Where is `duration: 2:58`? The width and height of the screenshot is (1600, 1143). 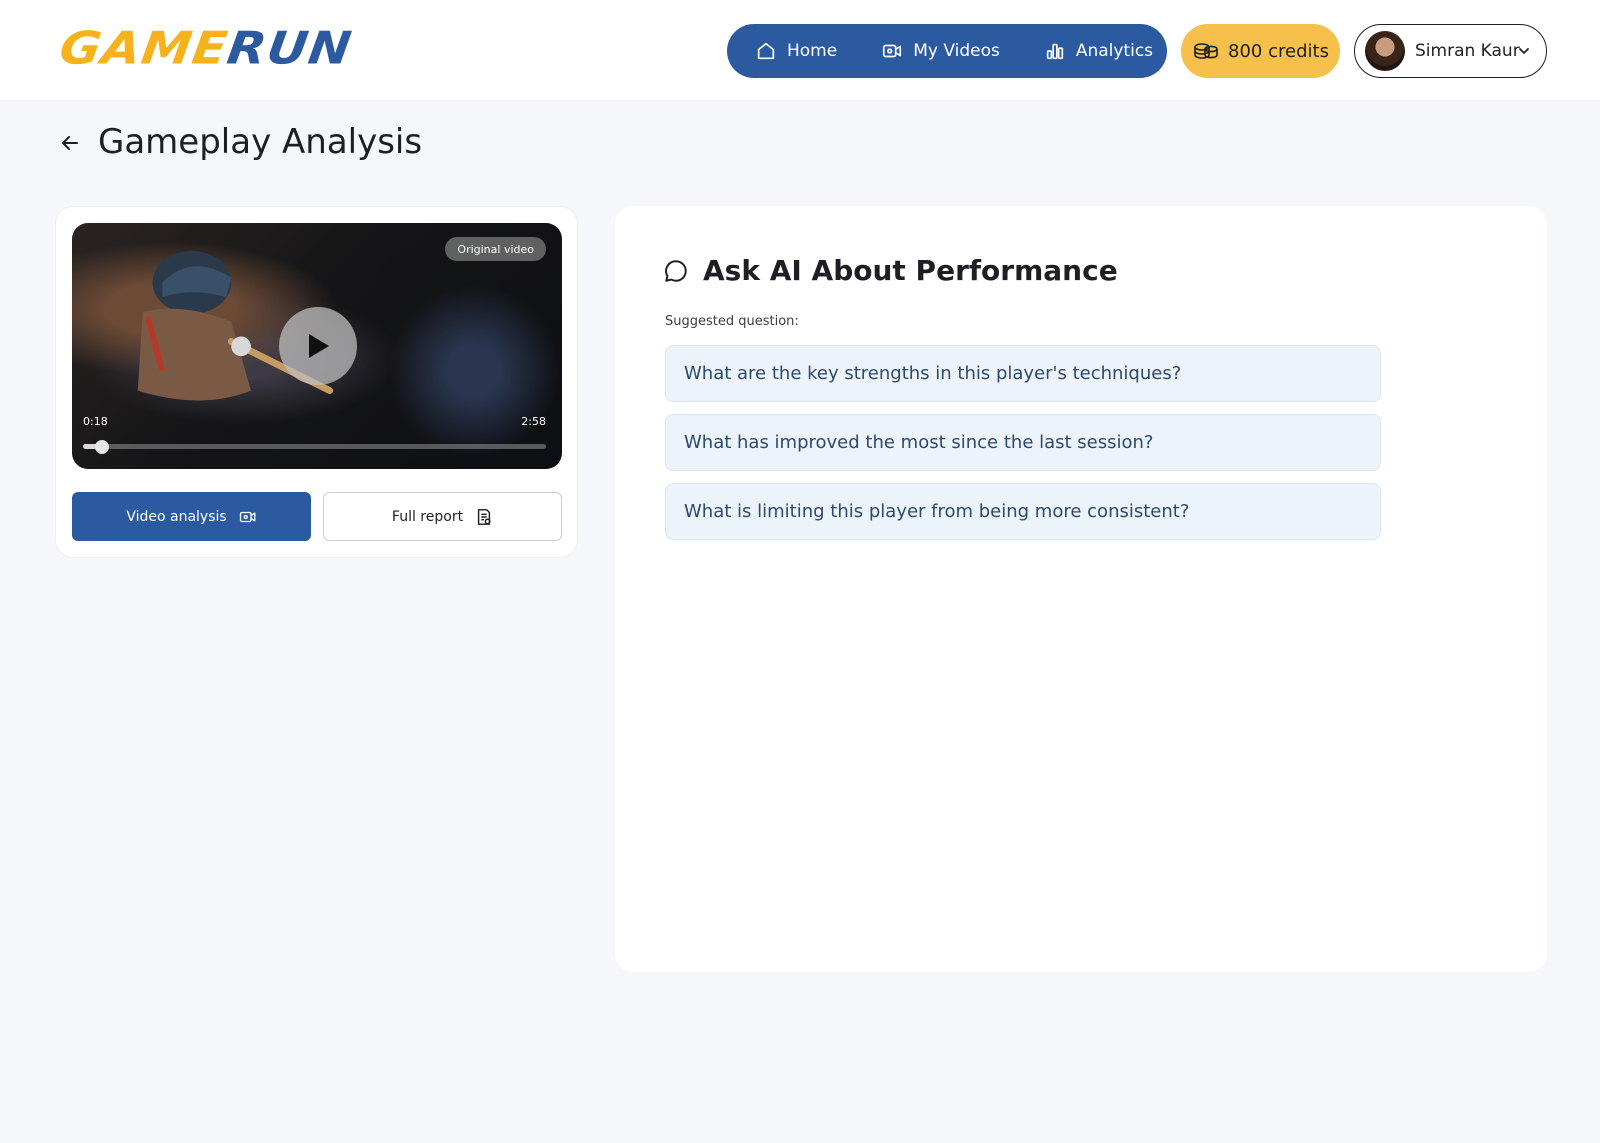
duration: 2:58 is located at coordinates (533, 421).